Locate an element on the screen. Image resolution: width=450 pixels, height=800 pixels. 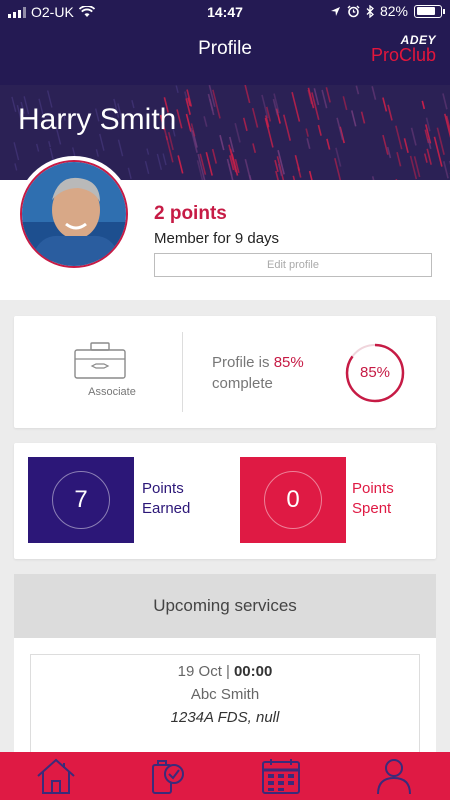
points-spent-label: Points Spent is located at coordinates (373, 499).